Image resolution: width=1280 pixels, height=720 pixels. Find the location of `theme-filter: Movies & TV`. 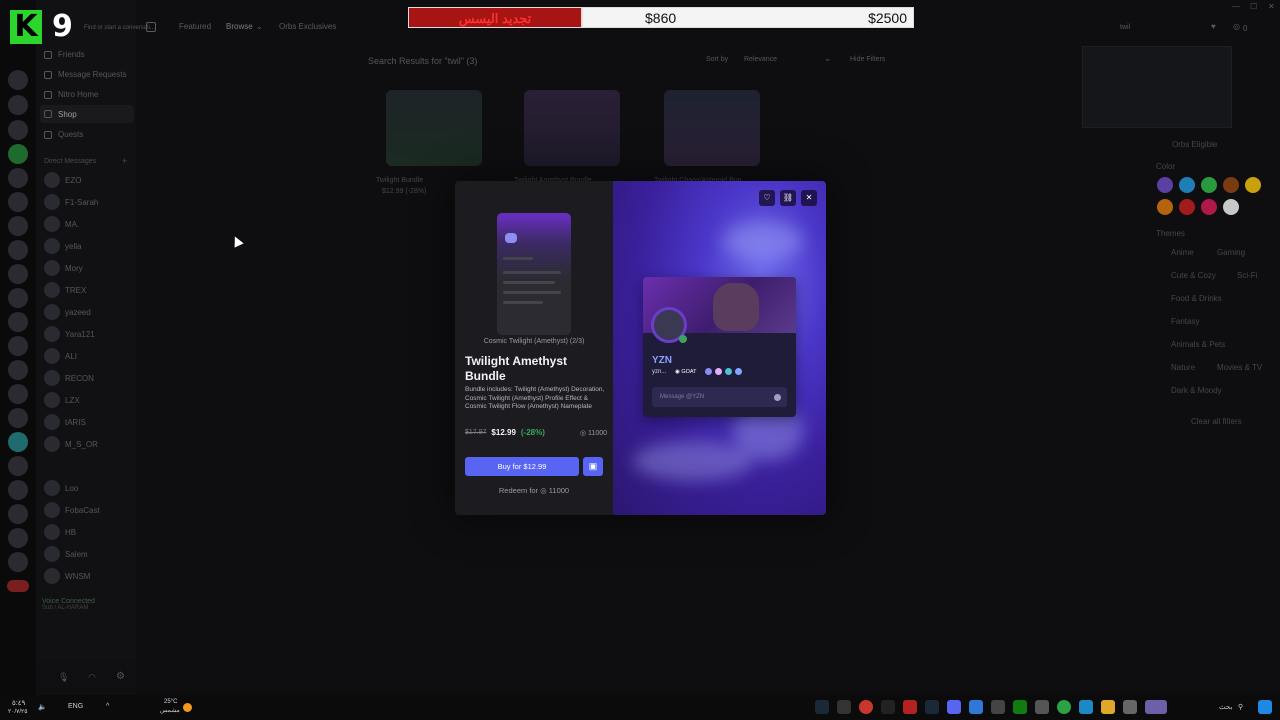

theme-filter: Movies & TV is located at coordinates (1239, 367).